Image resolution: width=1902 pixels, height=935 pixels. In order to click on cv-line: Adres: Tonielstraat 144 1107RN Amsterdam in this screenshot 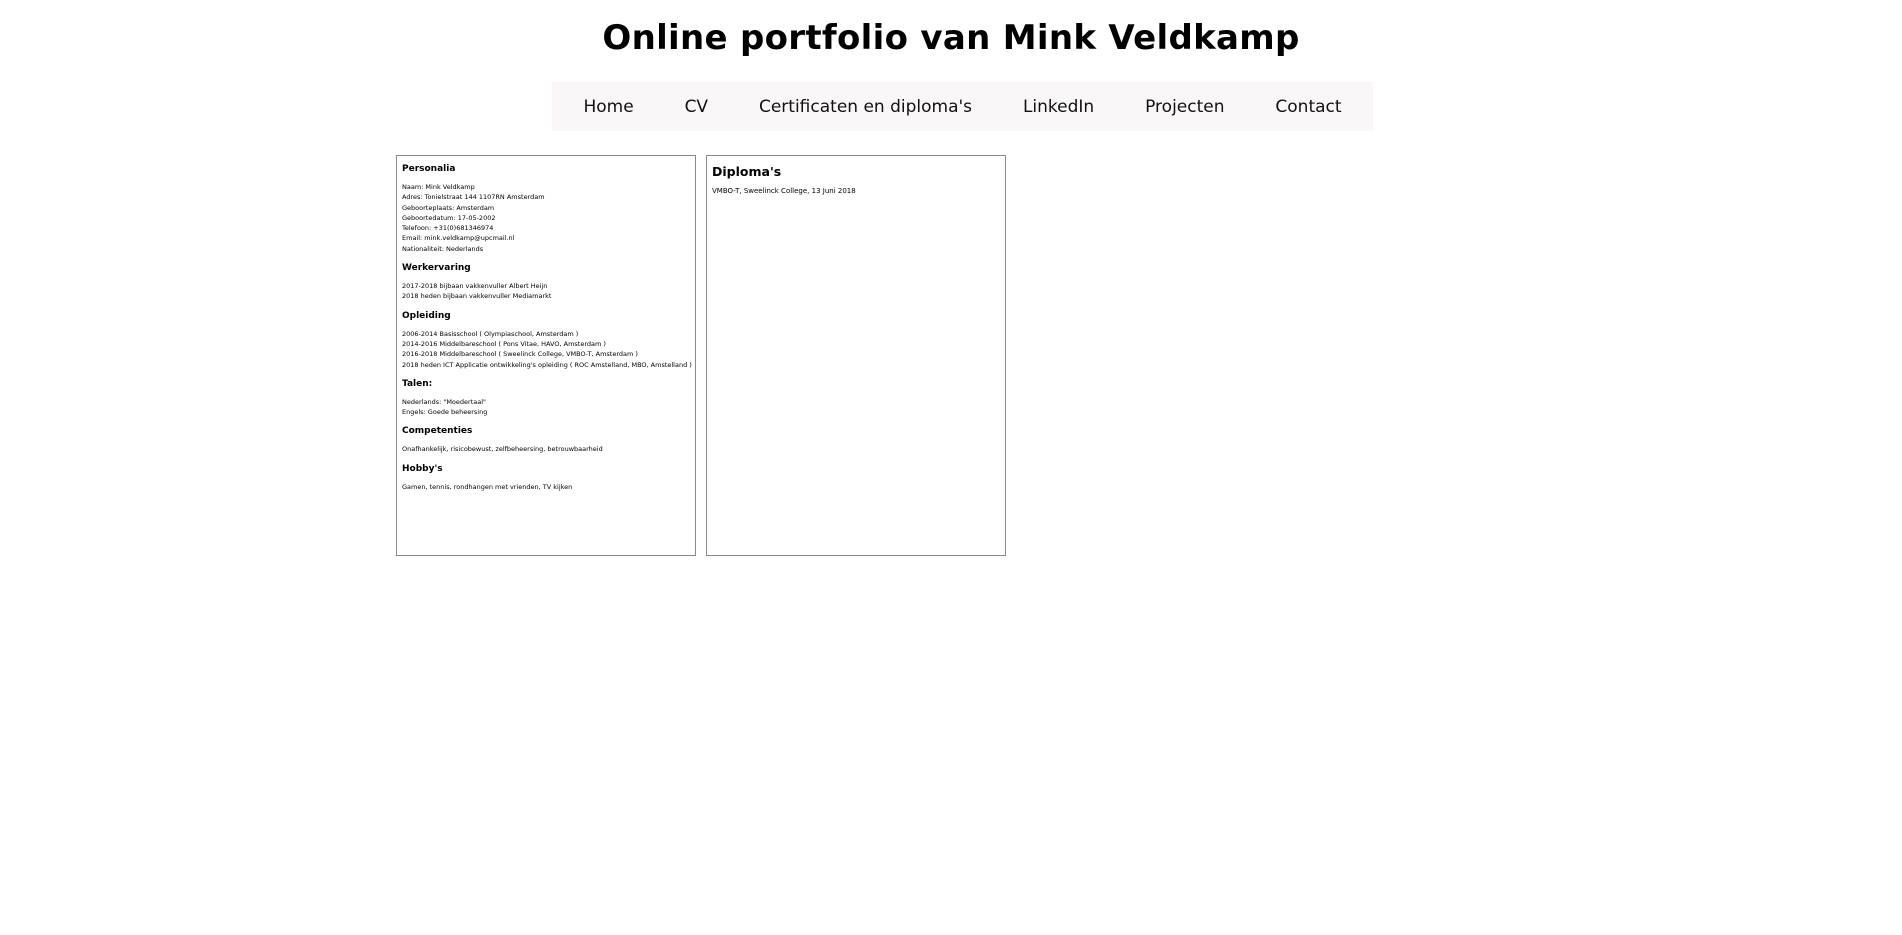, I will do `click(473, 197)`.